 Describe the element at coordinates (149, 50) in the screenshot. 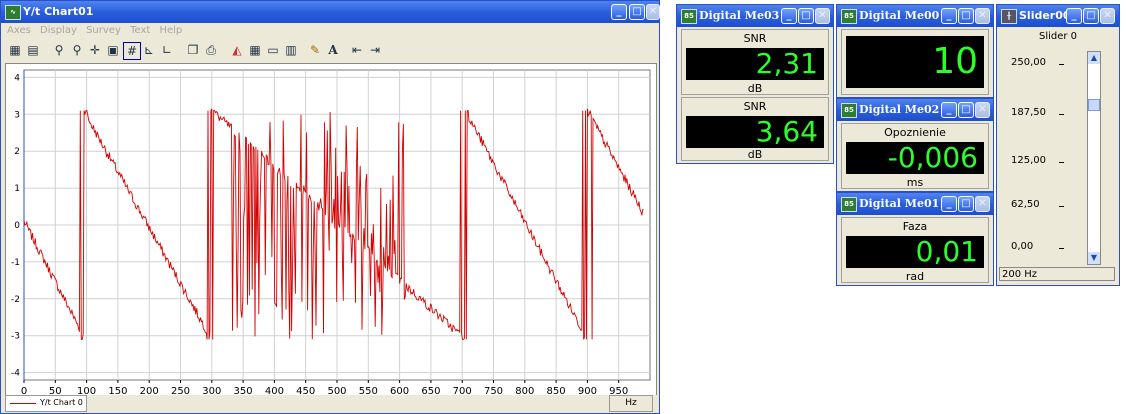

I see `axis-x-icon: ⊾` at that location.